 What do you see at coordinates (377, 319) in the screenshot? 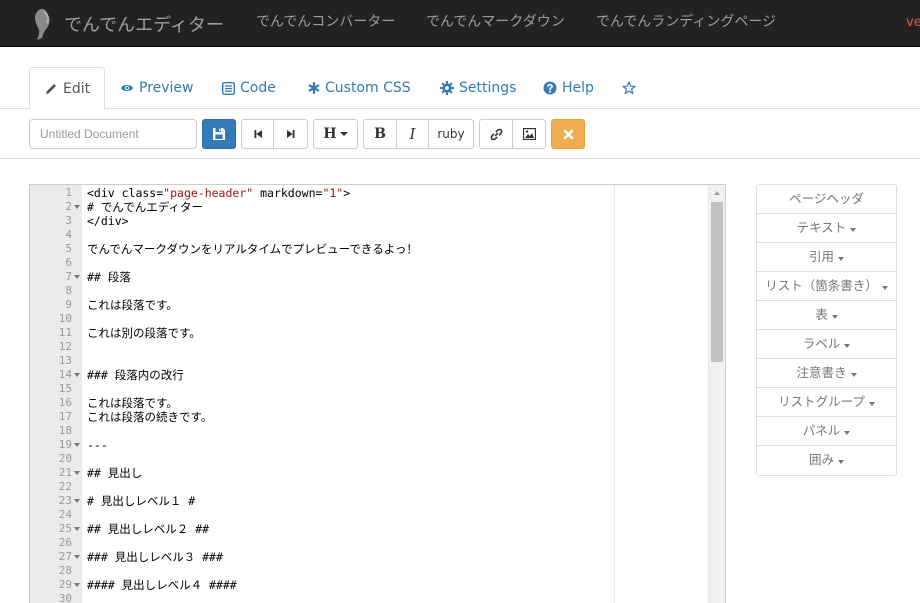
I see `code-line: 10` at bounding box center [377, 319].